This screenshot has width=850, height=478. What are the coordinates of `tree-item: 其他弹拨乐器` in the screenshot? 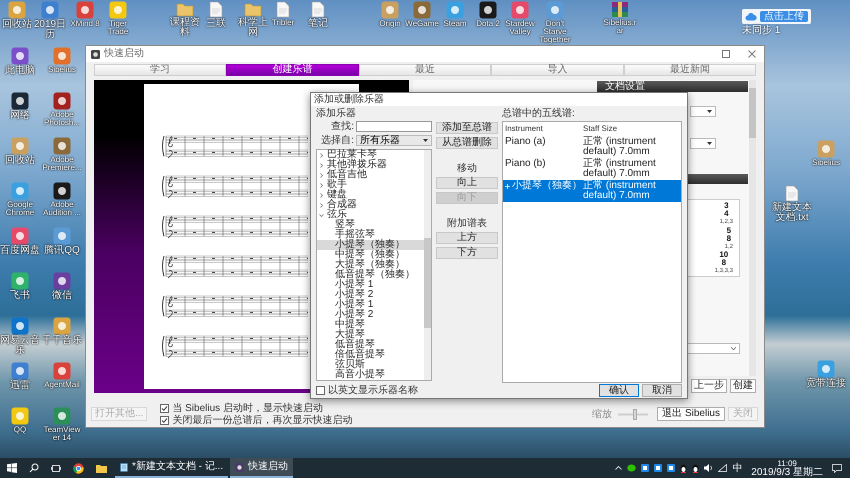 It's located at (370, 165).